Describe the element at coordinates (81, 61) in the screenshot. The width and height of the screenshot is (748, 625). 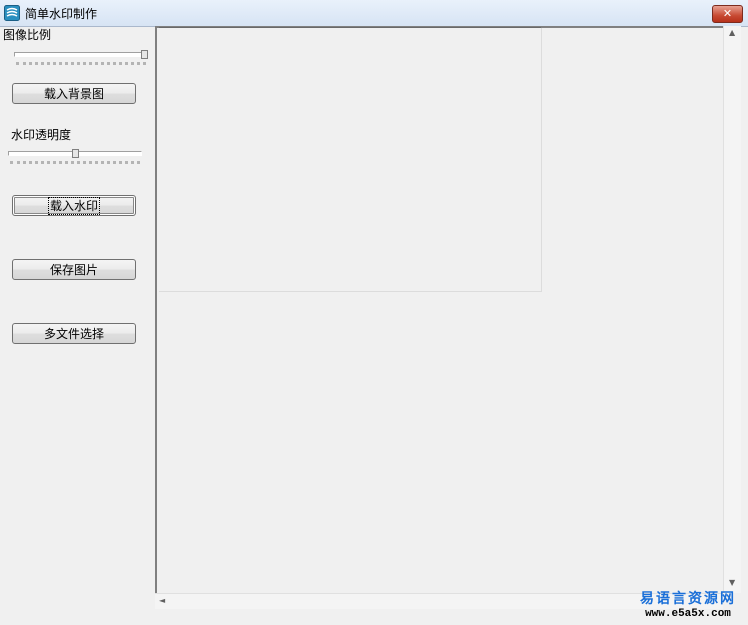
I see `scale-slider-ticks` at that location.